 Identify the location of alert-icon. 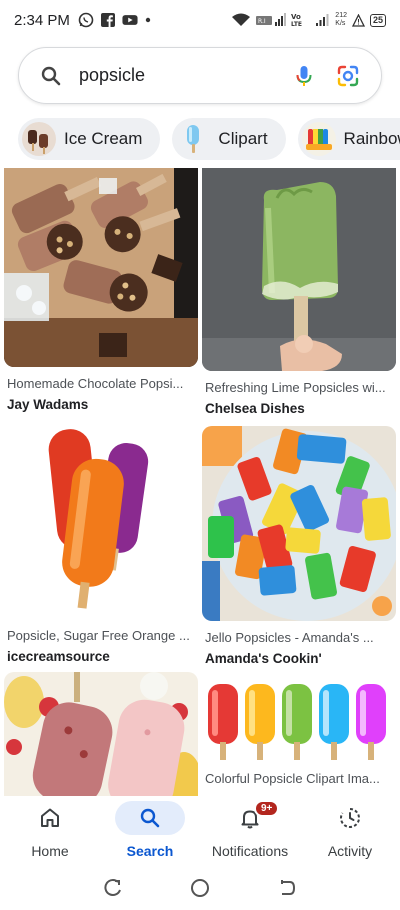
(358, 20).